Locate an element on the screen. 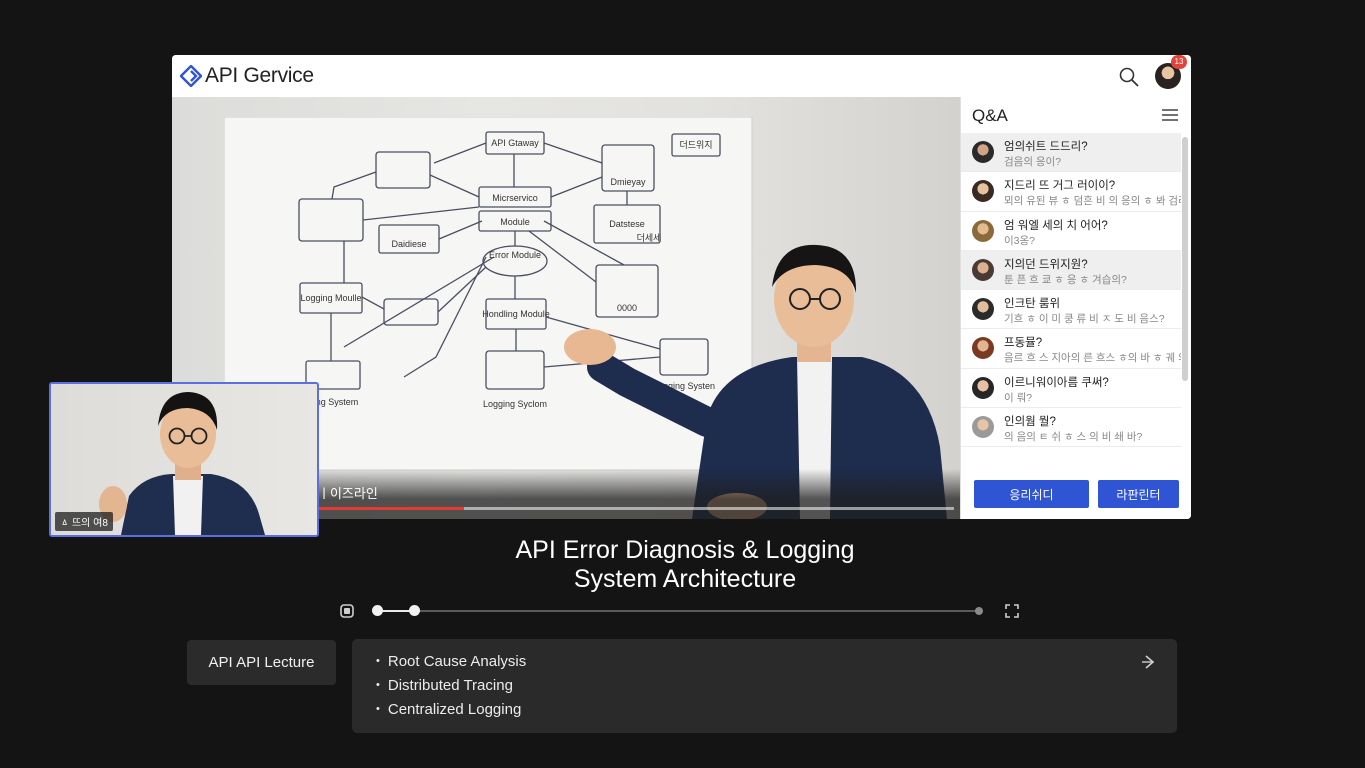  qa-question: 엄의쉬트 드드리? is located at coordinates (1046, 147).